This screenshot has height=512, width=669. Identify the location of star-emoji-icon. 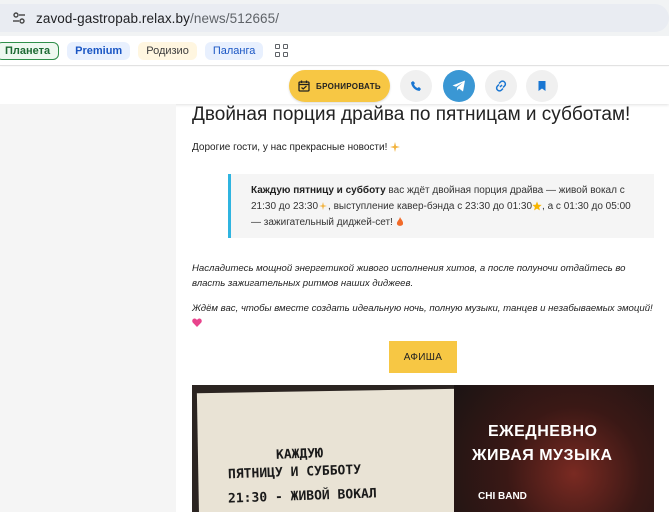
(537, 206).